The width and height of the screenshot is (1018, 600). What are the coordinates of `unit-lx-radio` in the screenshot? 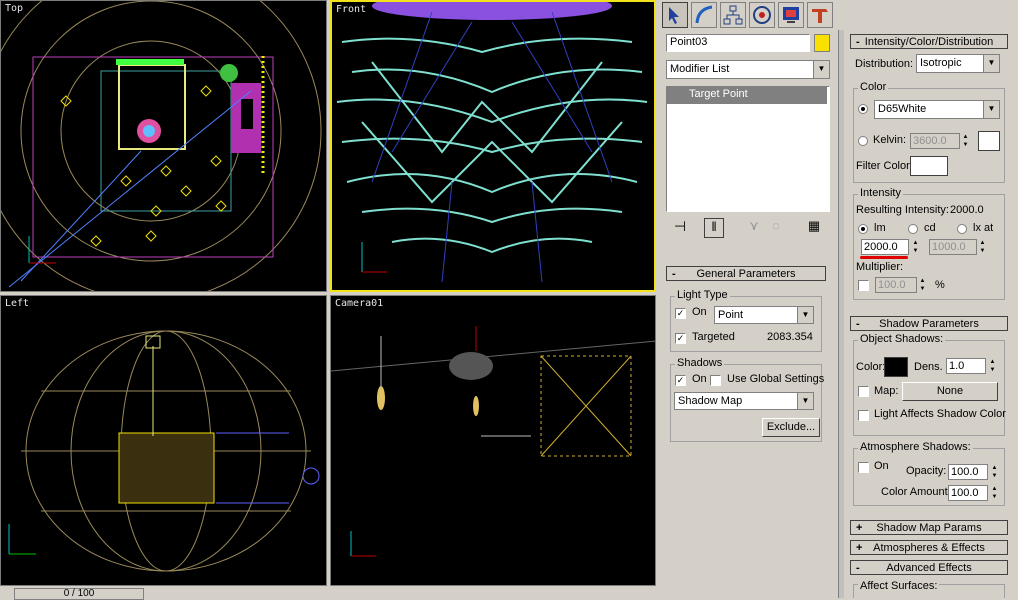 It's located at (962, 229).